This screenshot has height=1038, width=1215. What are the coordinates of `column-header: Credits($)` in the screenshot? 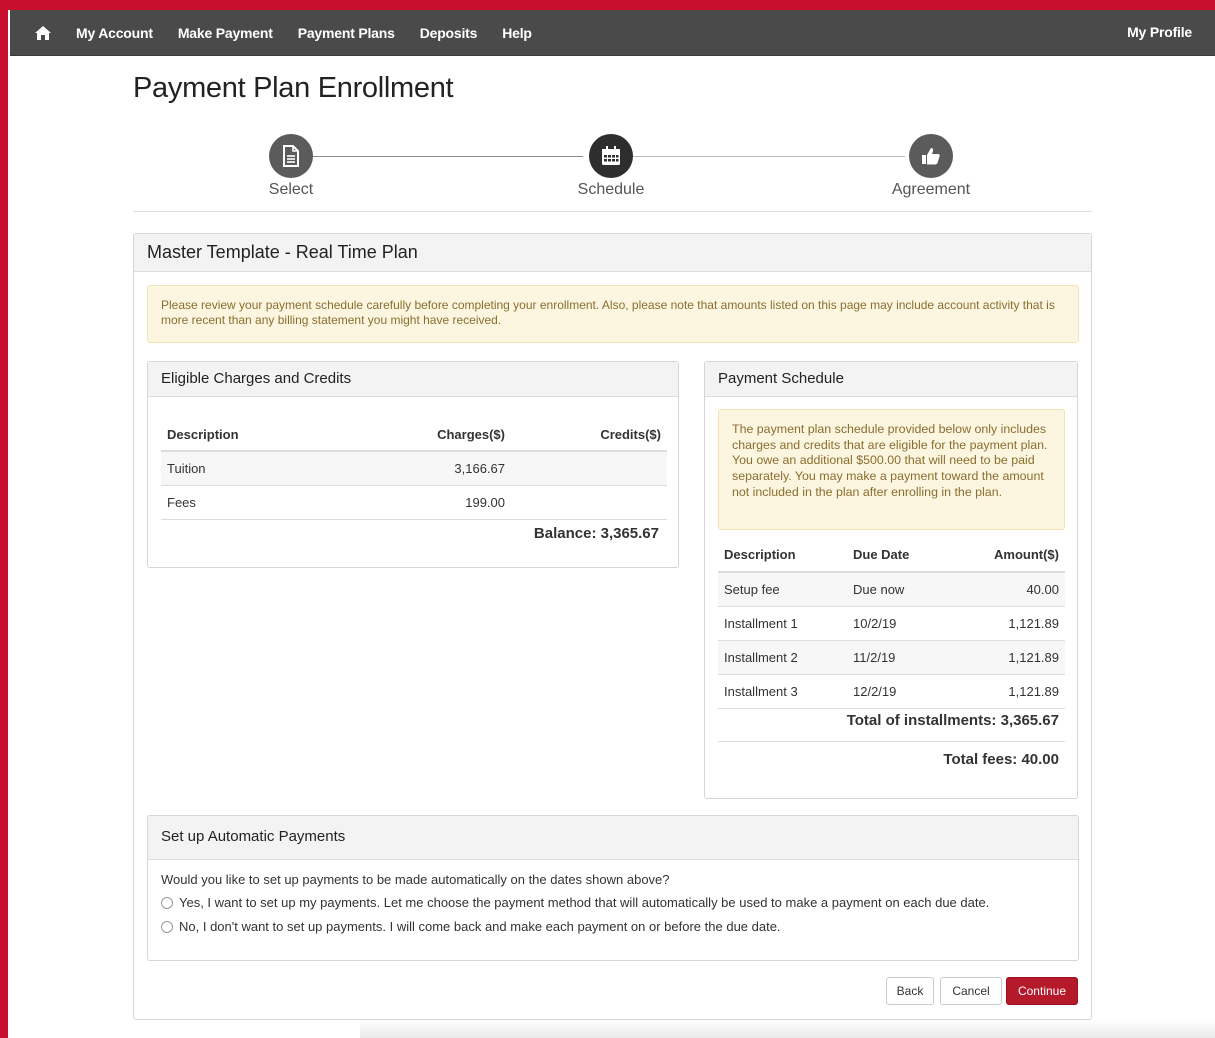 It's located at (589, 435).